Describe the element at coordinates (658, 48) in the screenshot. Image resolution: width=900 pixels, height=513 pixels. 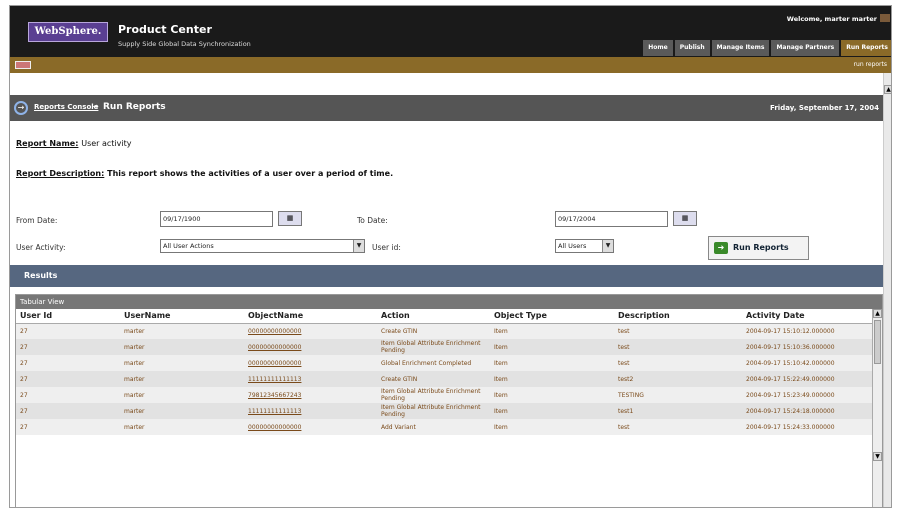
I see `nav-home: Home` at that location.